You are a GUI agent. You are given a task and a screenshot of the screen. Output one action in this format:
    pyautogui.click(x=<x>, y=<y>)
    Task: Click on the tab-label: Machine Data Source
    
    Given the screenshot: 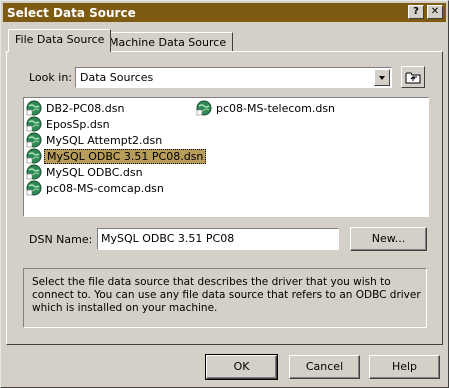 What is the action you would take?
    pyautogui.click(x=168, y=42)
    